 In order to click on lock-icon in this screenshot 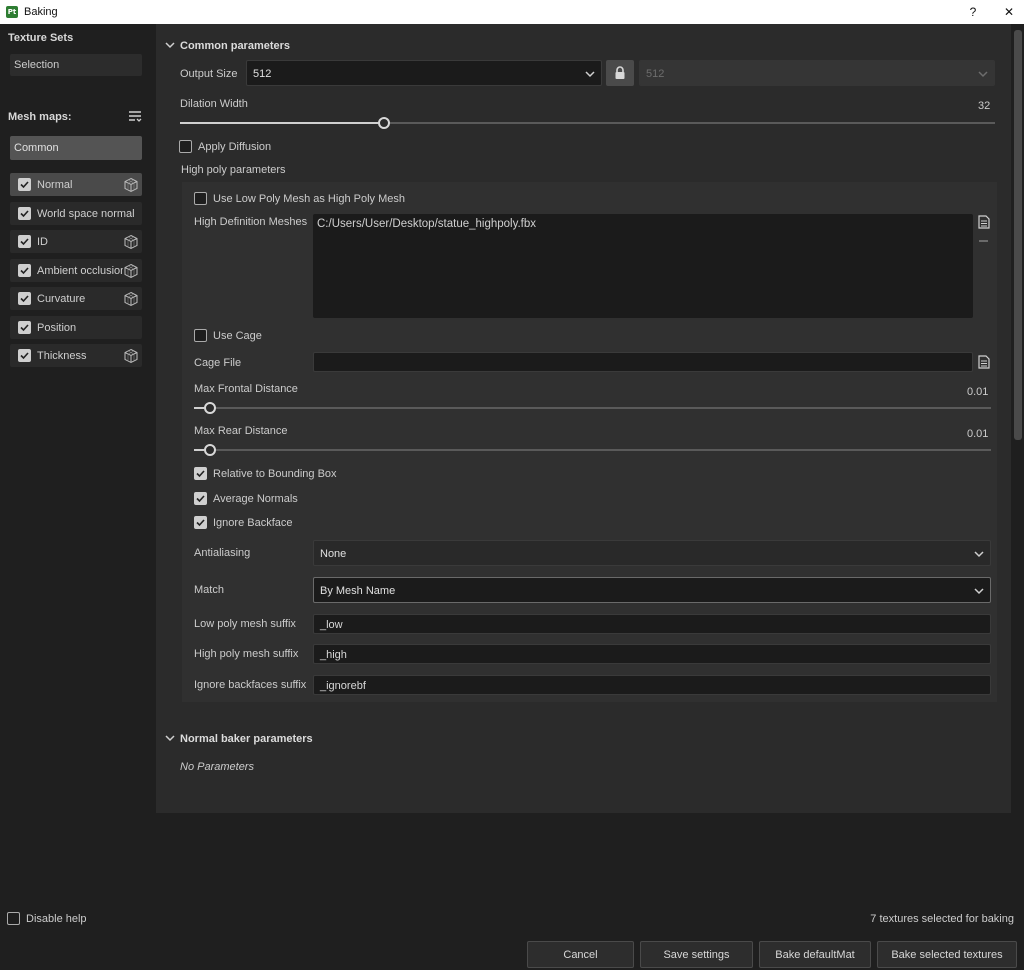, I will do `click(620, 72)`.